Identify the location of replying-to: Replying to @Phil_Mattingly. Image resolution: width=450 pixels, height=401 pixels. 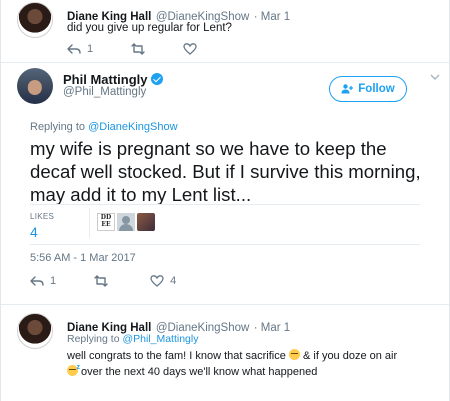
(132, 339).